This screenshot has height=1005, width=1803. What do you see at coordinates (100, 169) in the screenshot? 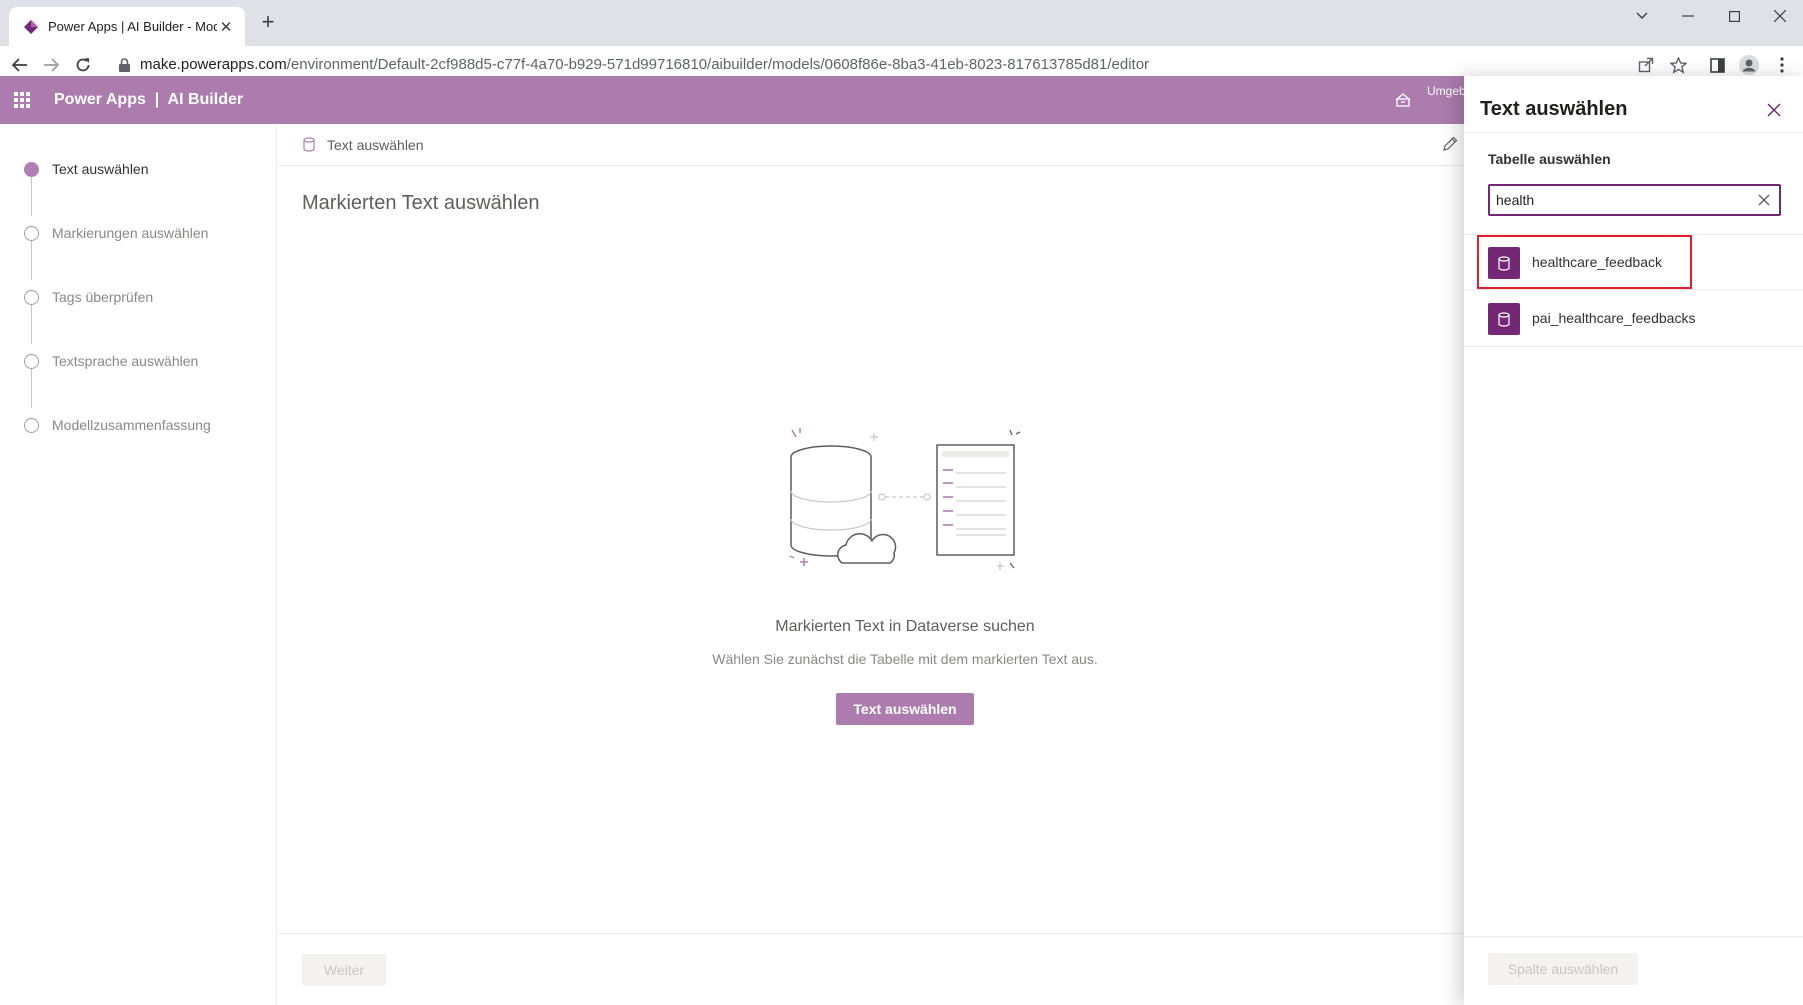
I see `step-label: Text auswählen` at bounding box center [100, 169].